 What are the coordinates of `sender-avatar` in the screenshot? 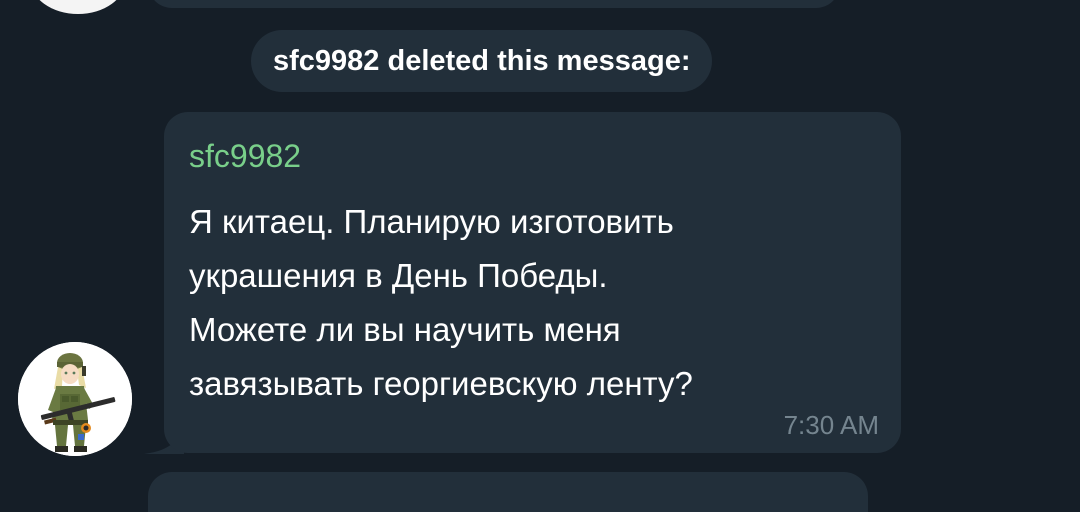 It's located at (75, 399).